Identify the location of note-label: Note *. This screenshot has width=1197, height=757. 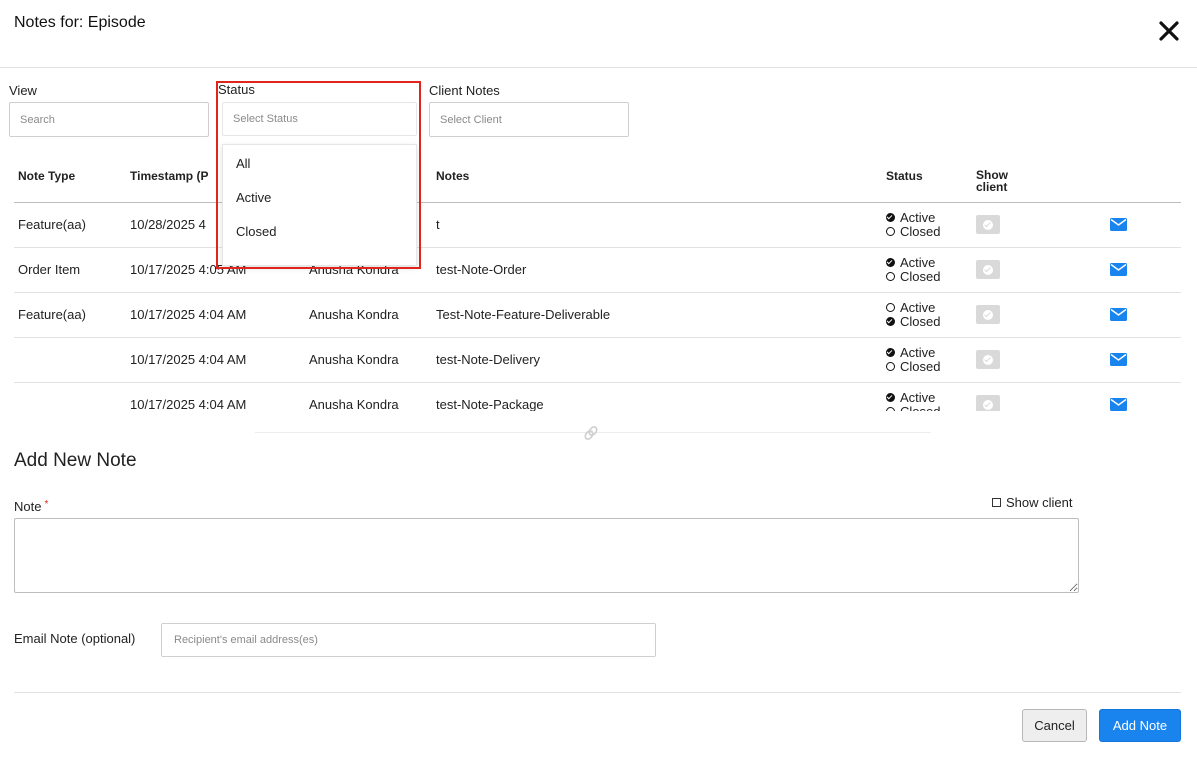
(31, 506).